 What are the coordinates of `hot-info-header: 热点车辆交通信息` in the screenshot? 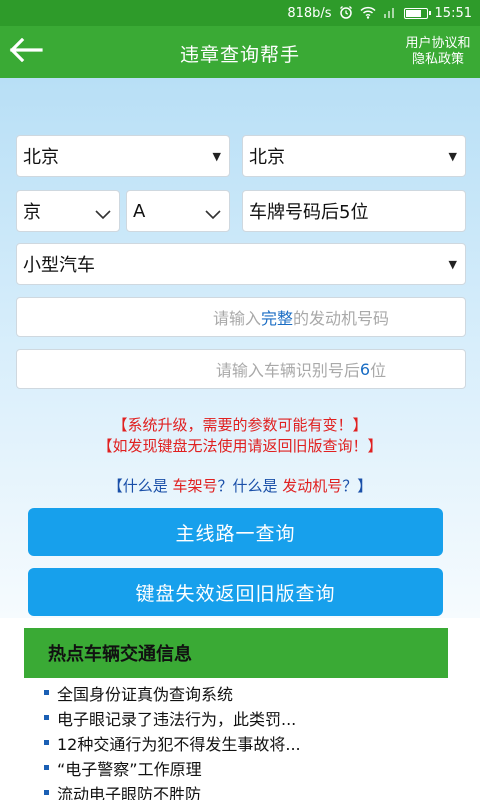 It's located at (236, 653).